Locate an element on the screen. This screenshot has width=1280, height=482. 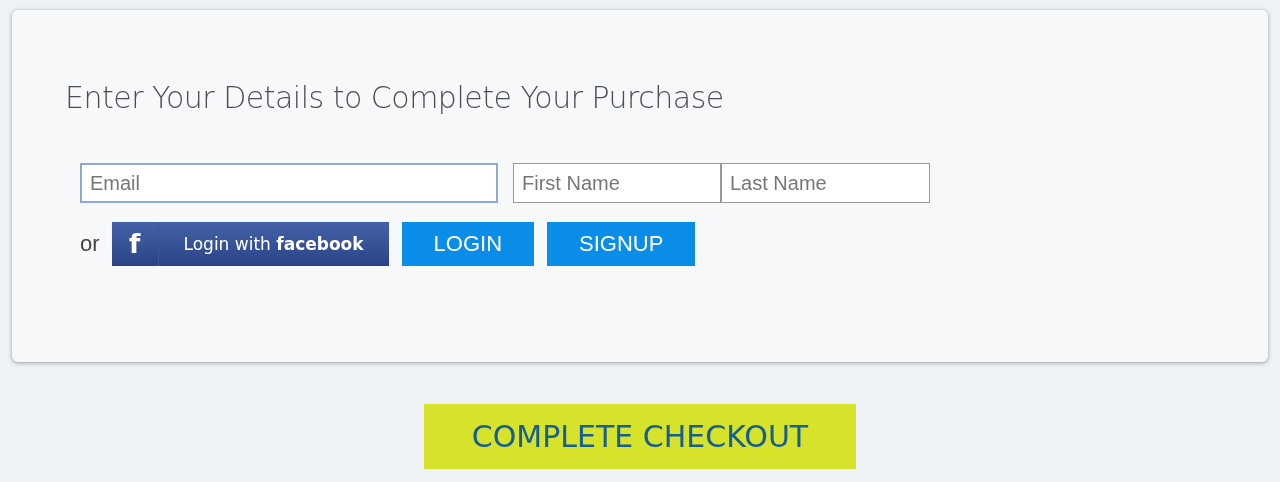
card-title: Enter Your Details to Complete Your Purchase is located at coordinates (395, 97).